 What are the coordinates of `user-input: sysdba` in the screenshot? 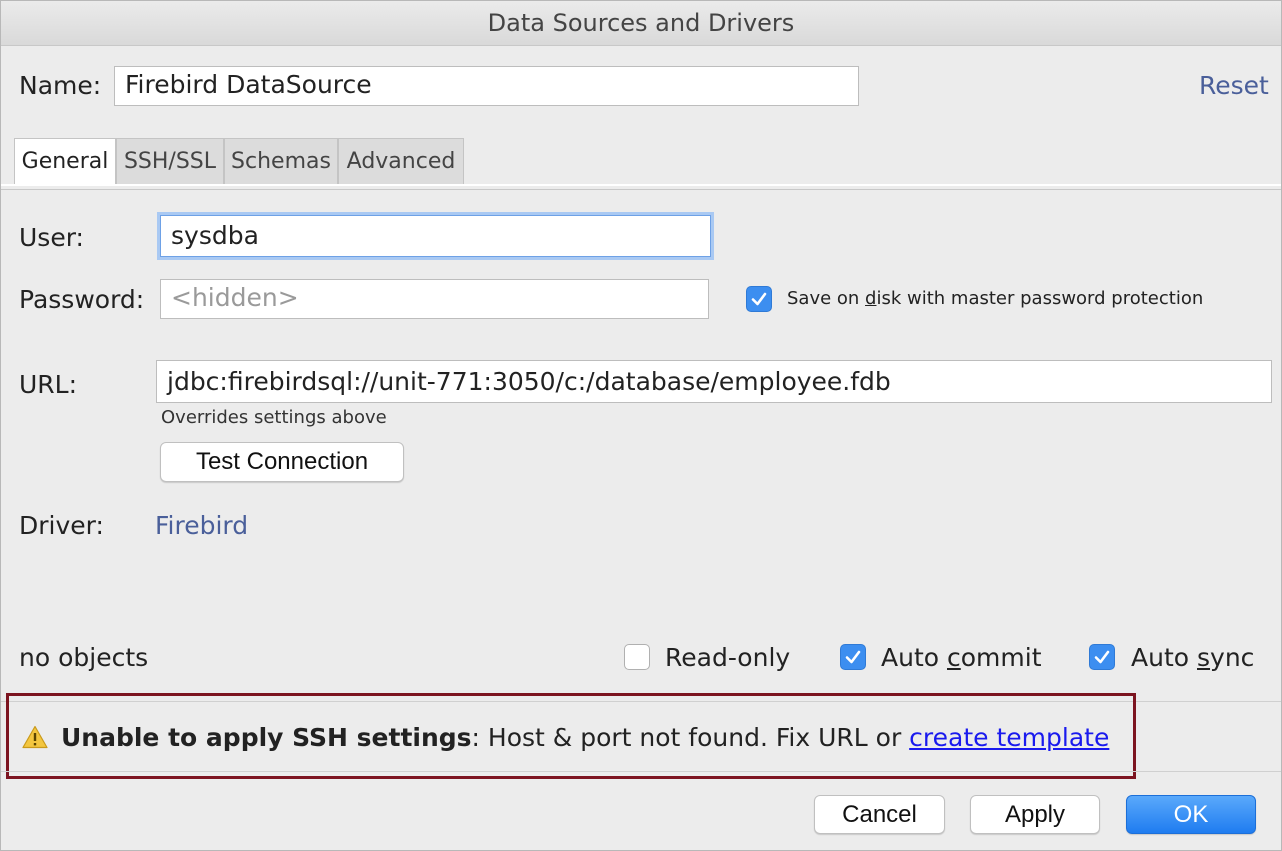 It's located at (435, 236).